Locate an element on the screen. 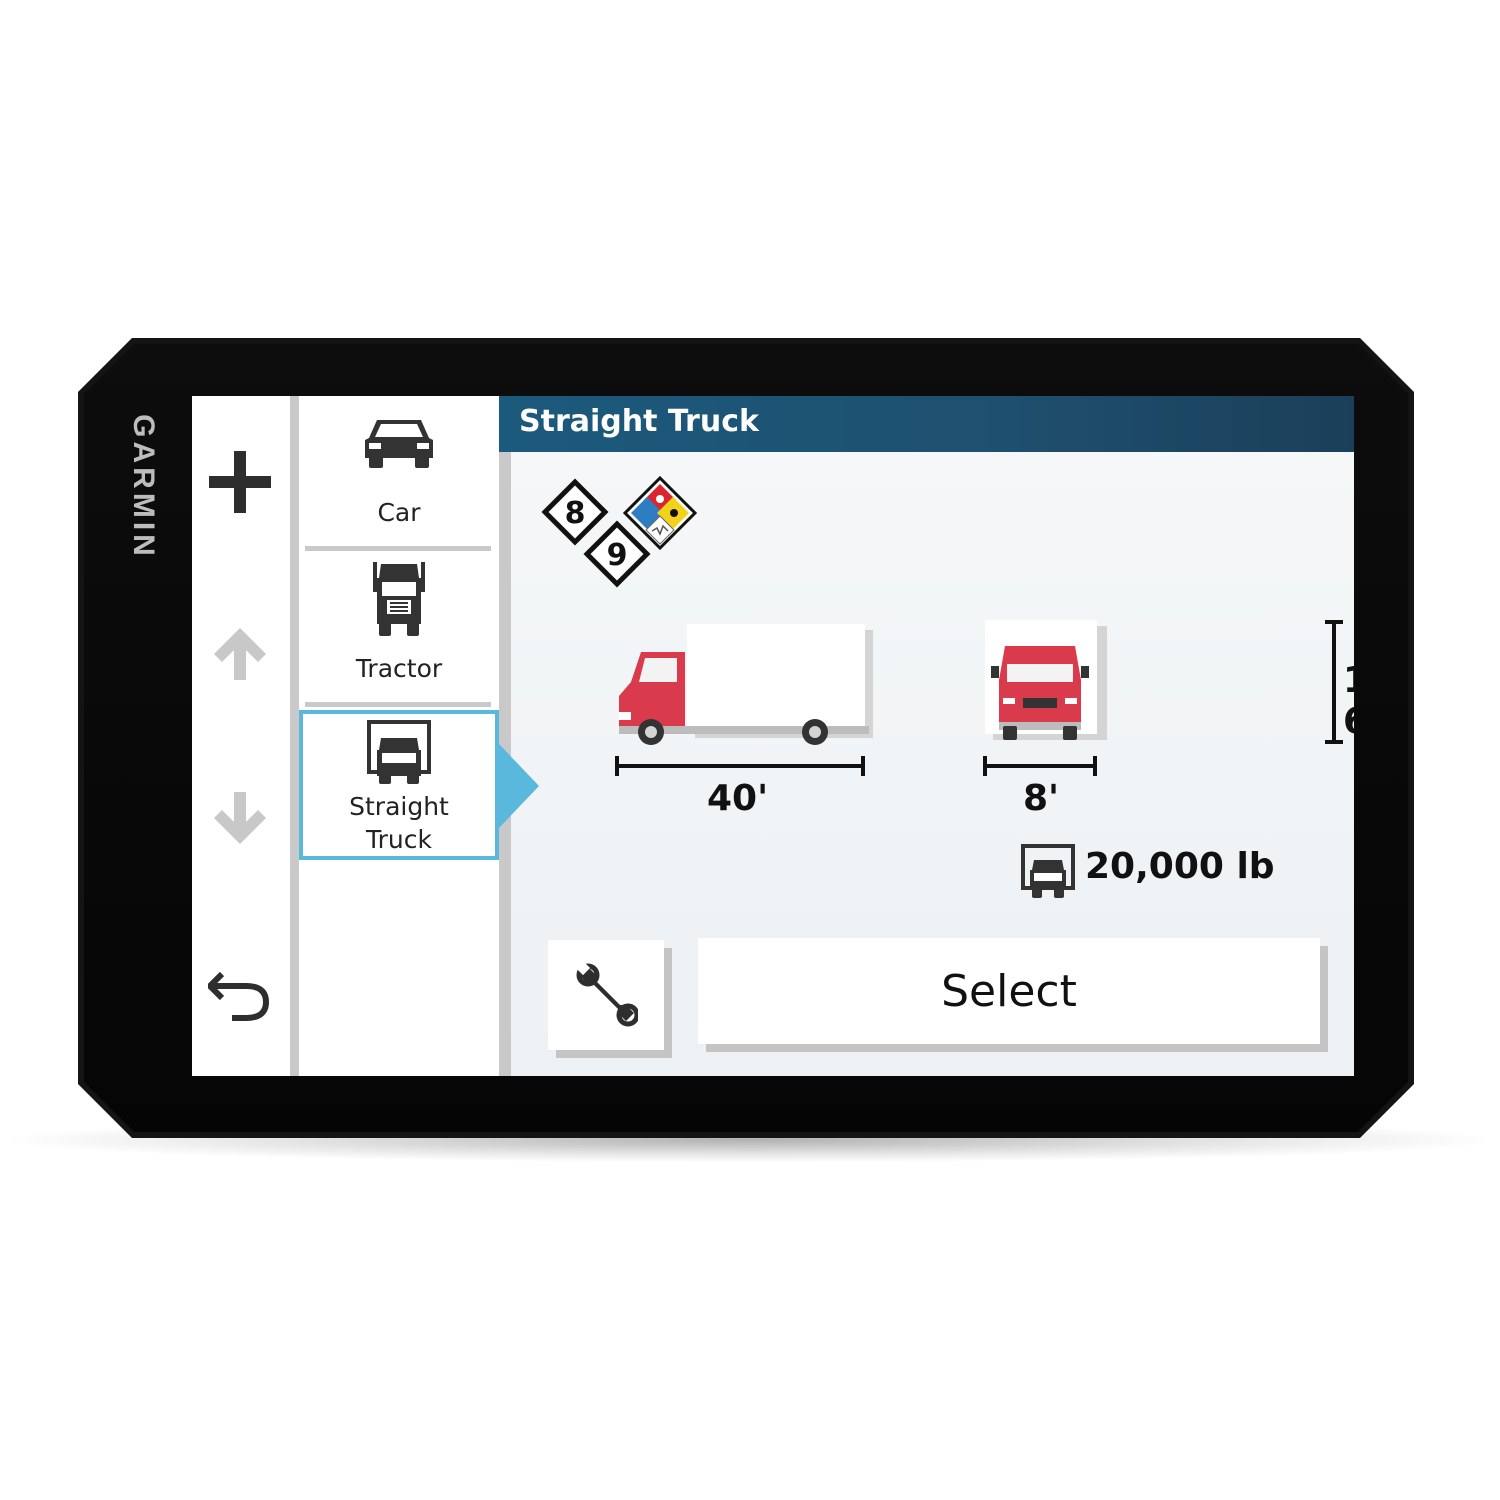  straight-truck-icon is located at coordinates (399, 752).